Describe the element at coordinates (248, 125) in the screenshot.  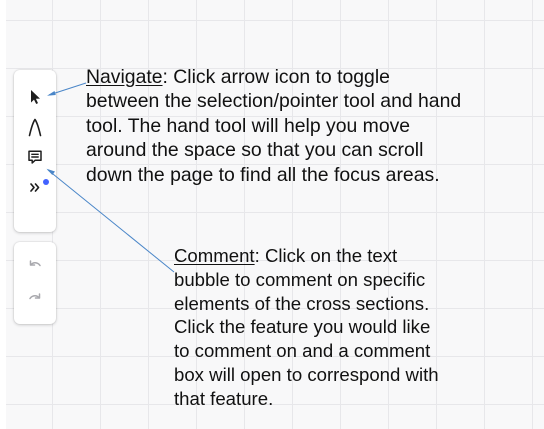
I see `annotation-line: tool. The hand tool will help you move` at that location.